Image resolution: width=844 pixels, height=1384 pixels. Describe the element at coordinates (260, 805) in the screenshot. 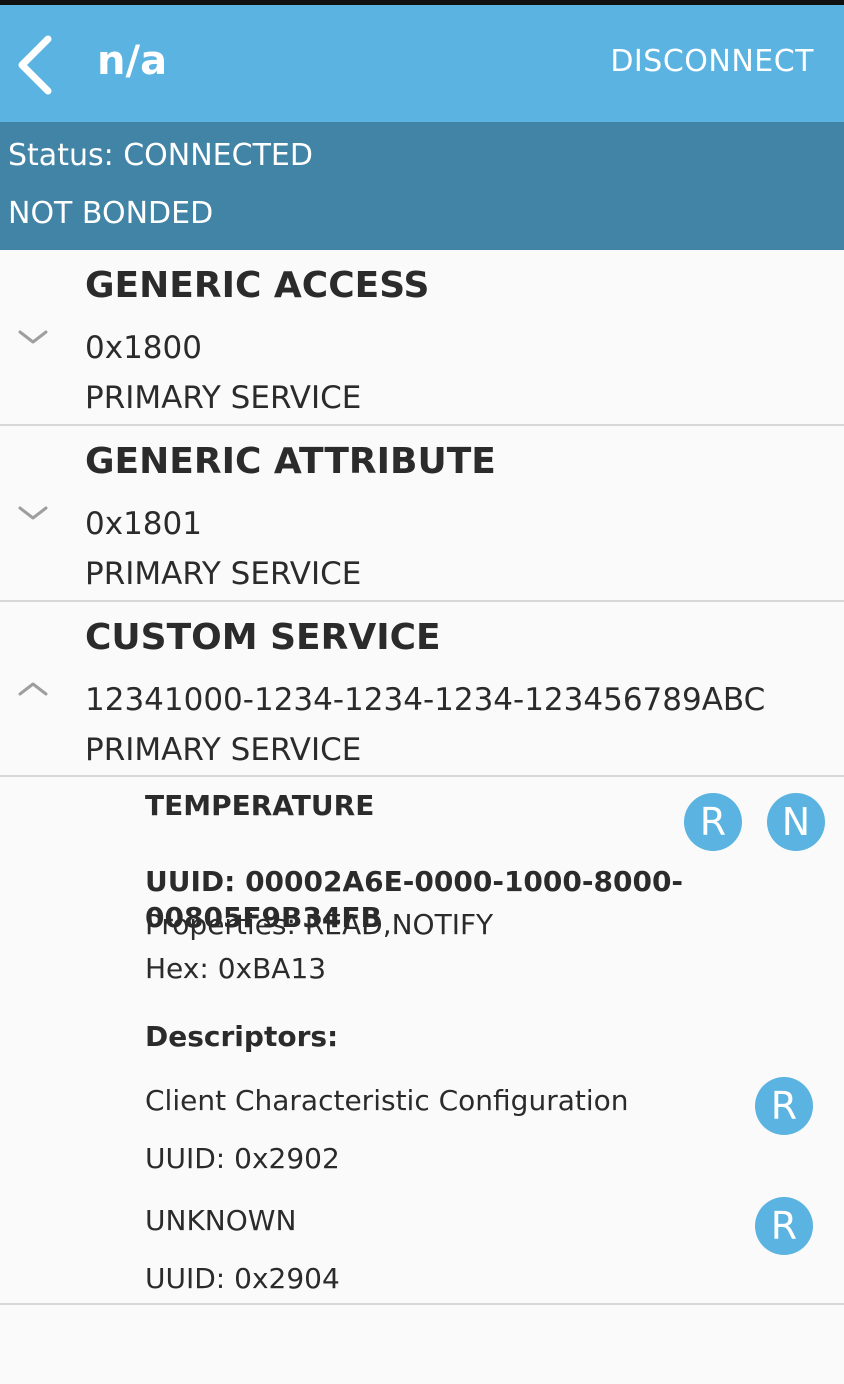

I see `characteristic-name: TEMPERATURE` at that location.